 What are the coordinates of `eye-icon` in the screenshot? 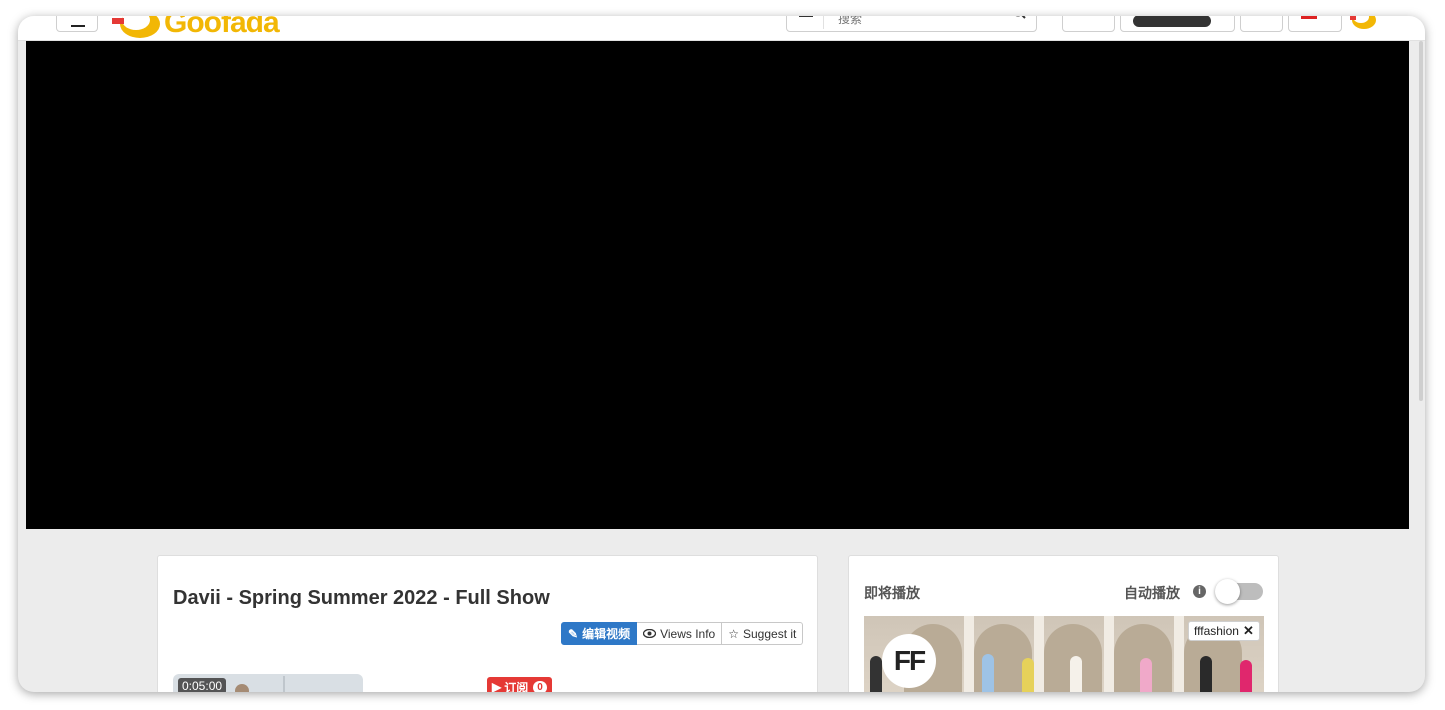 It's located at (649, 634).